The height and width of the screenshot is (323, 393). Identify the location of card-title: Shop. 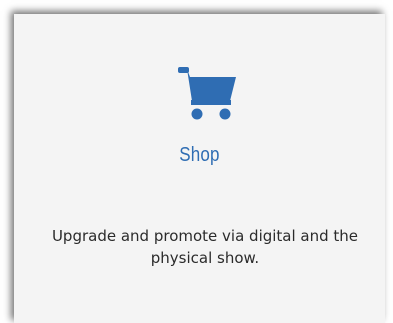
(199, 155).